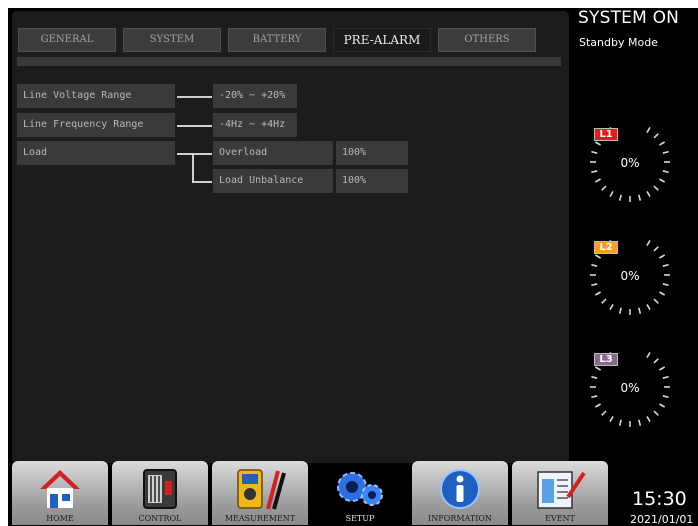 This screenshot has width=698, height=526. What do you see at coordinates (277, 40) in the screenshot?
I see `tab-battery: BATTERY` at bounding box center [277, 40].